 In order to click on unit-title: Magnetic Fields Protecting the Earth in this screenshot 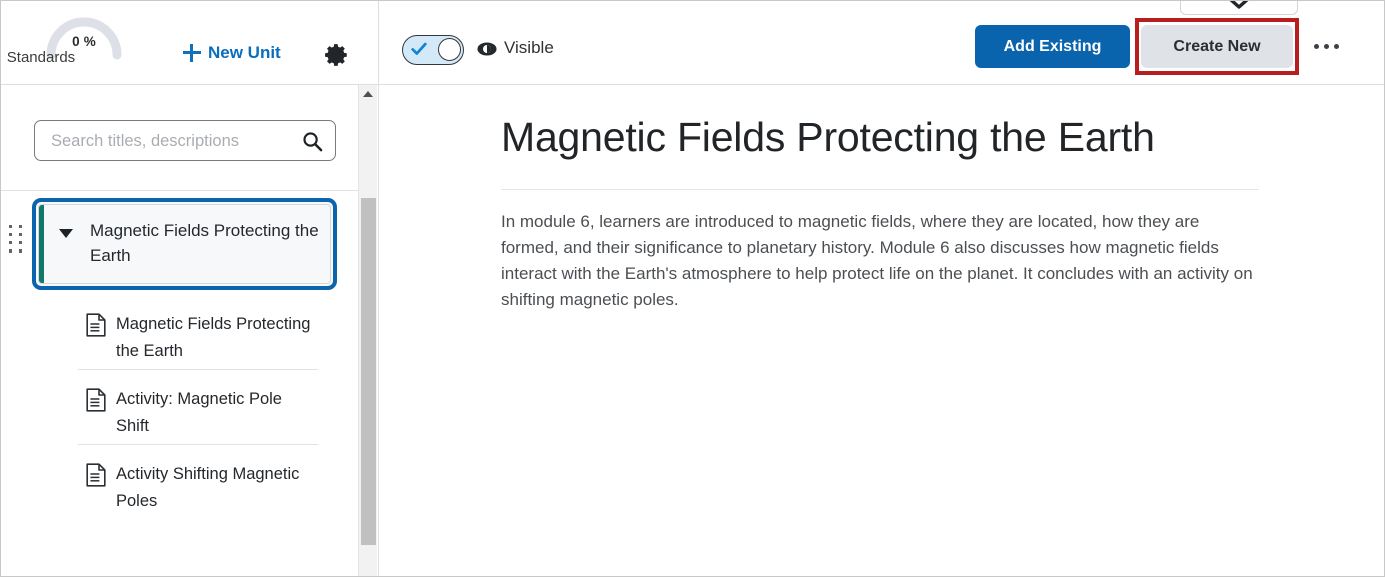, I will do `click(204, 243)`.